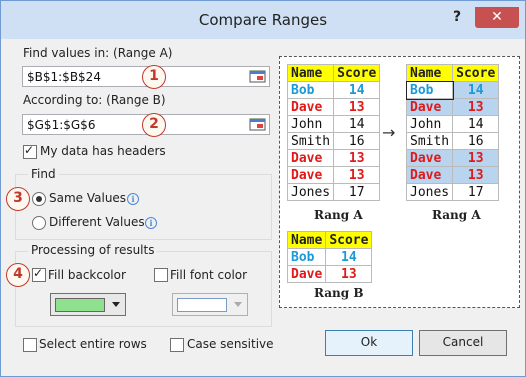 This screenshot has width=526, height=377. I want to click on marker-2: 2, so click(154, 125).